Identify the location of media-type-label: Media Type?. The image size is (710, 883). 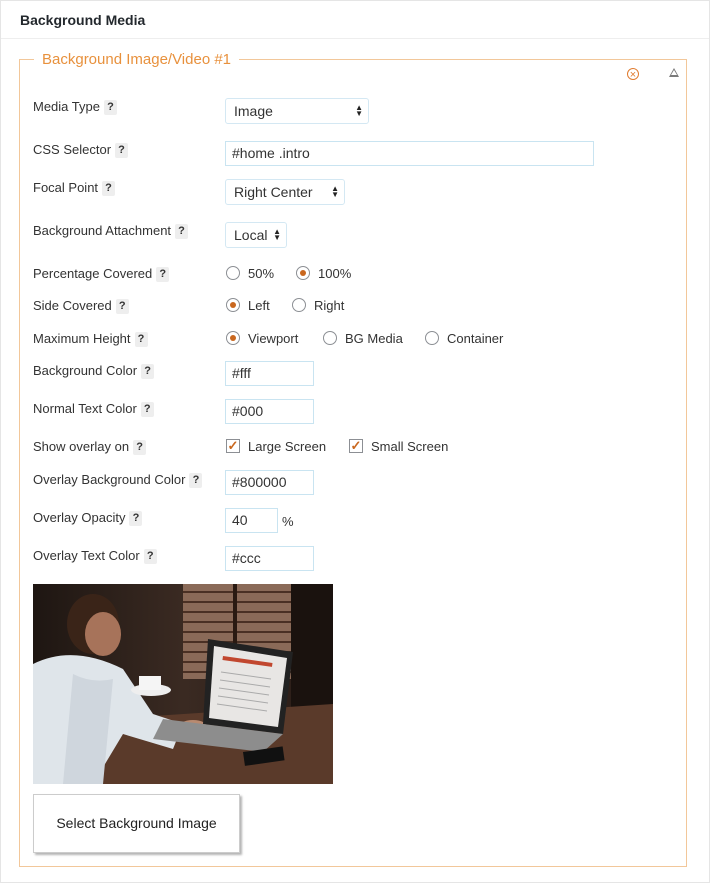
(75, 107).